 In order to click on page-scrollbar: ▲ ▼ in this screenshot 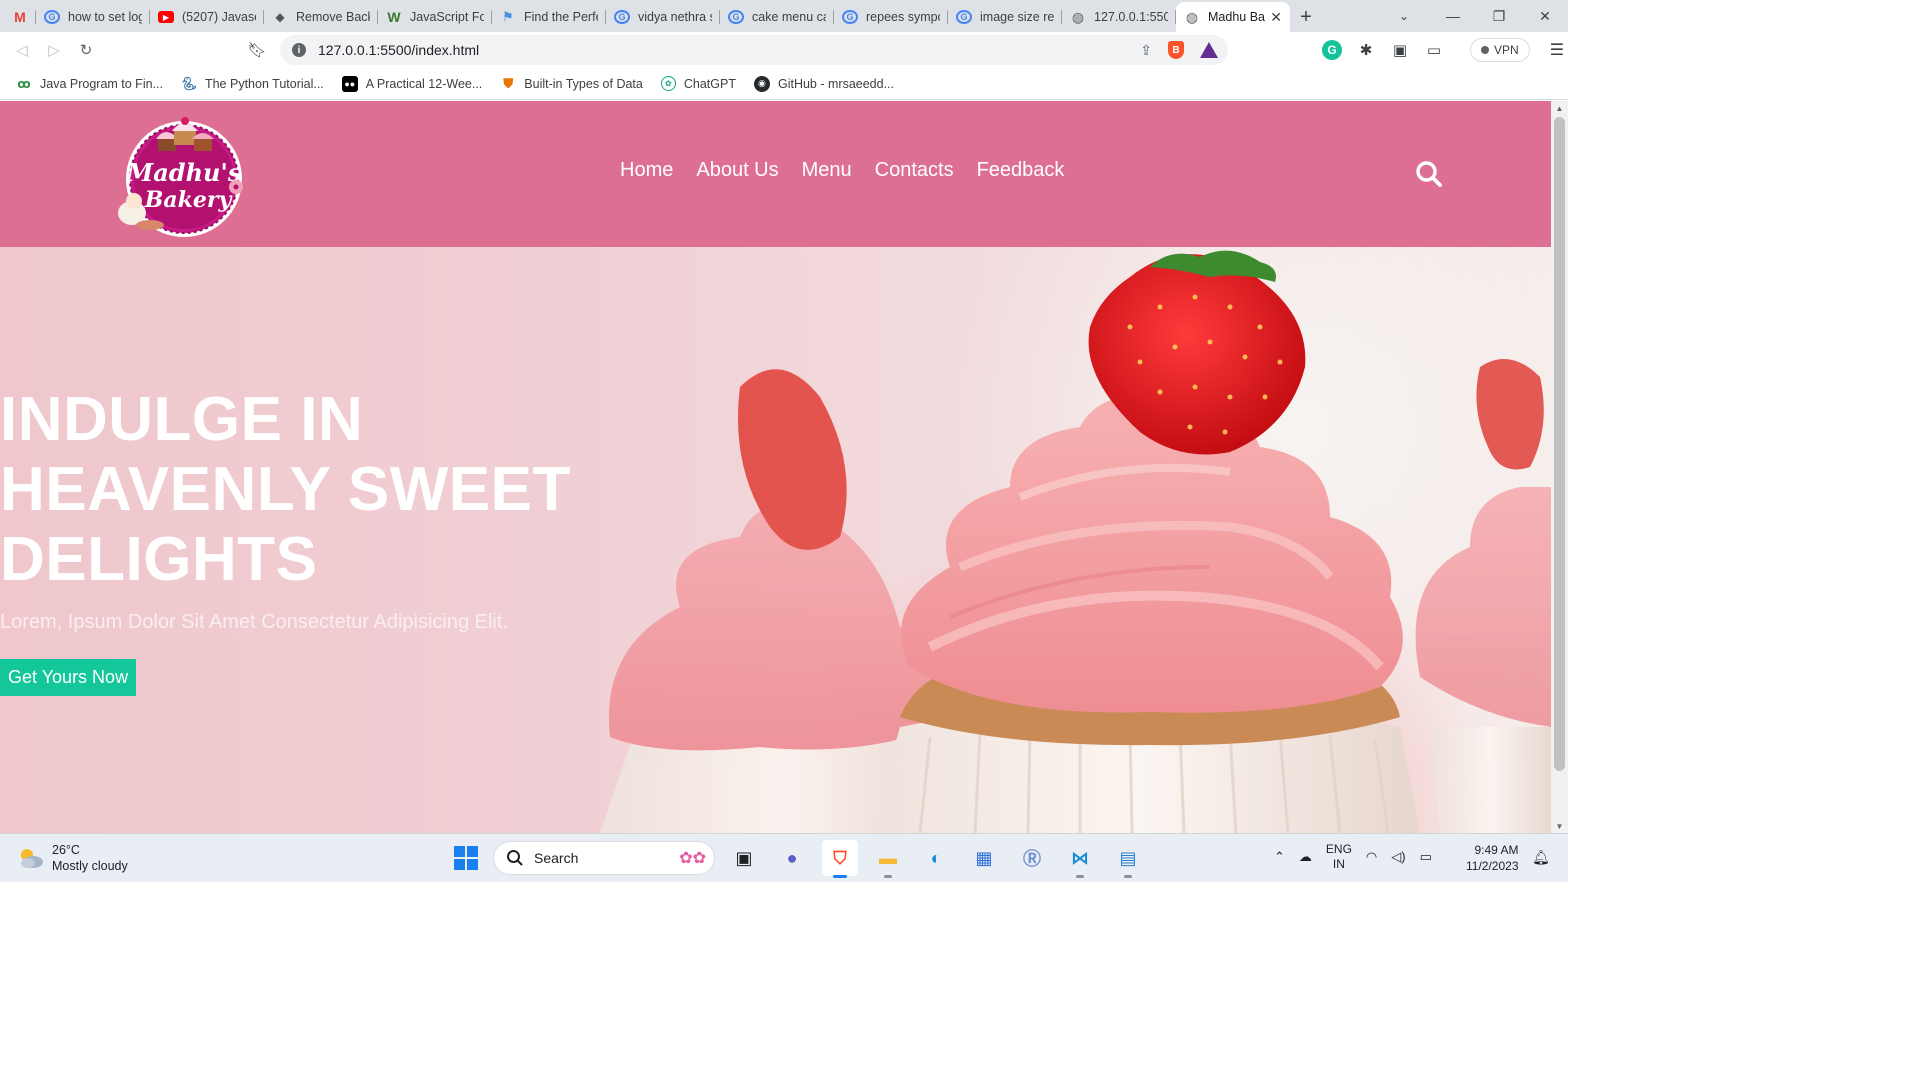, I will do `click(1559, 467)`.